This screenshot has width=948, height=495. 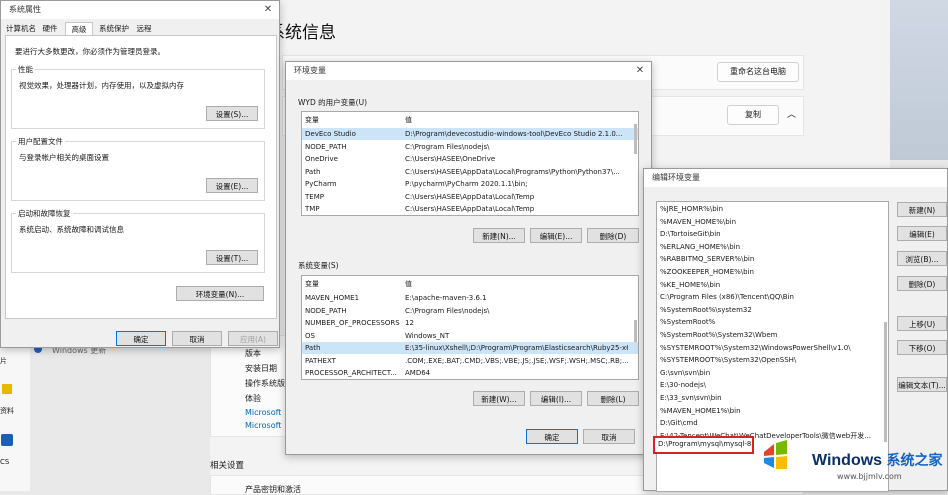 I want to click on list-item: D:\Git\cmd, so click(x=769, y=423).